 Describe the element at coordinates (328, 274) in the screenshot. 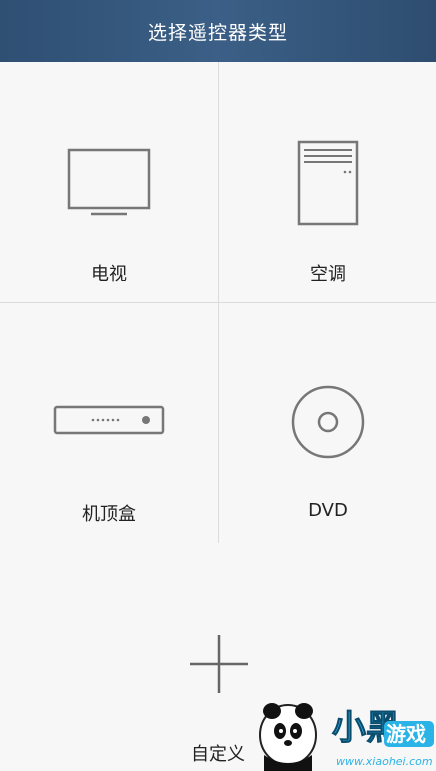

I see `device-air-conditioner-label: 空调` at that location.